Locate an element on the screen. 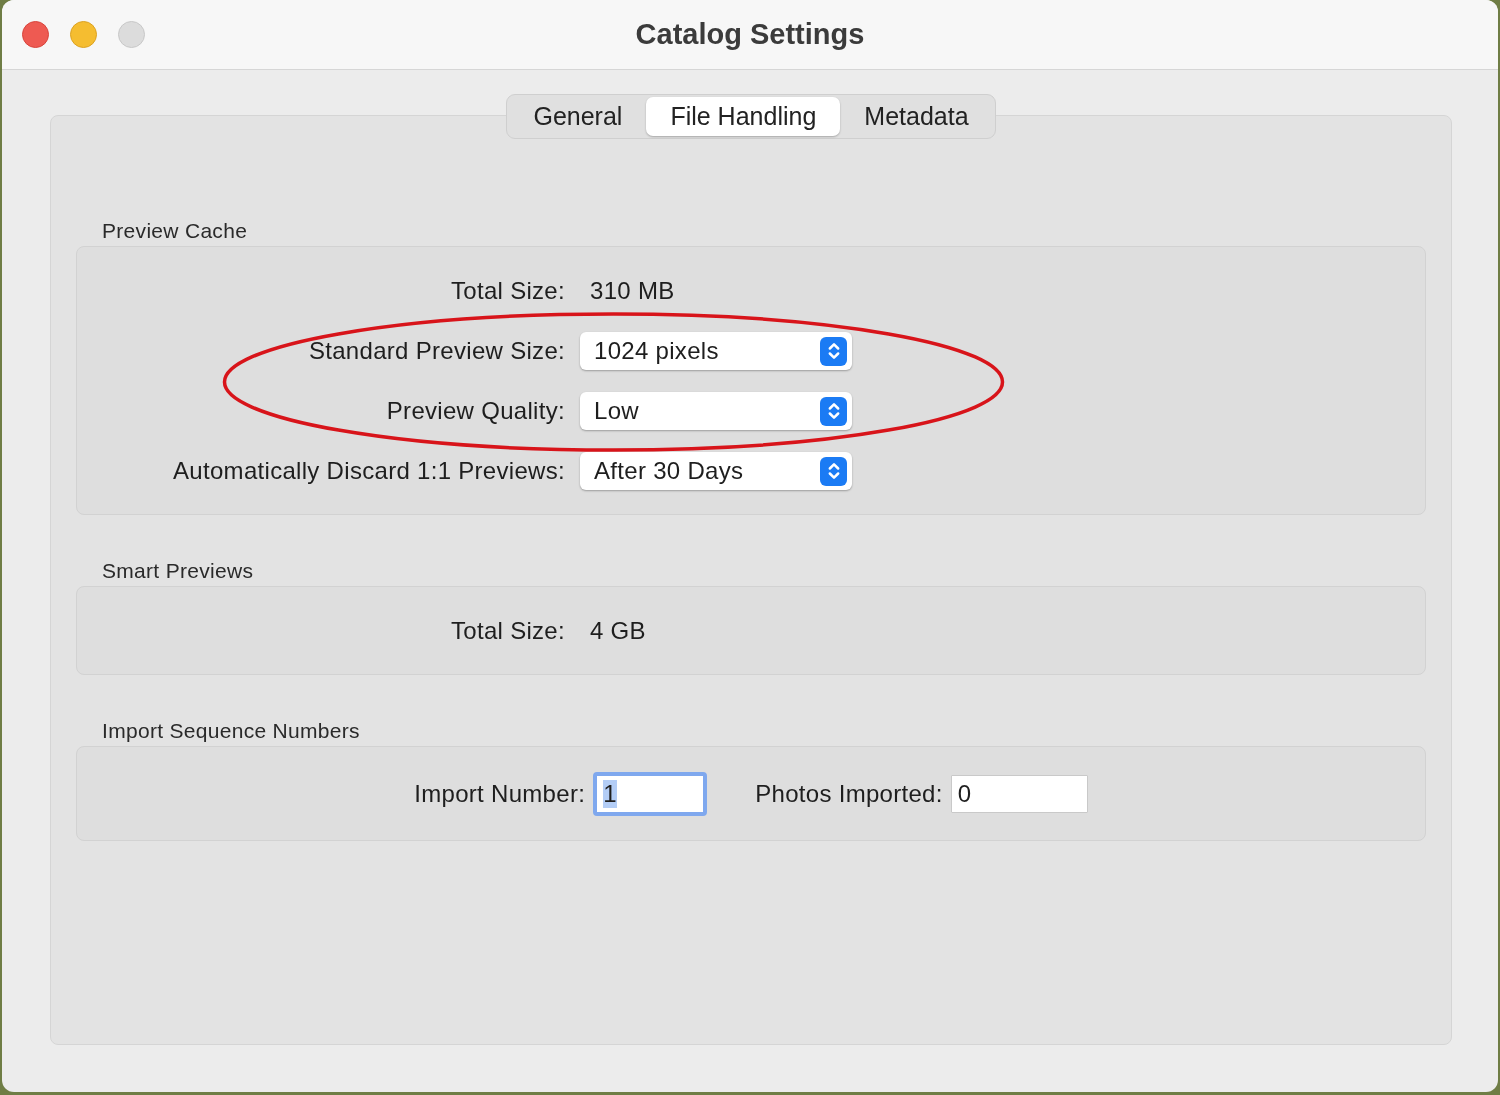 Image resolution: width=1500 pixels, height=1095 pixels. dropdown: After 30 Days is located at coordinates (716, 471).